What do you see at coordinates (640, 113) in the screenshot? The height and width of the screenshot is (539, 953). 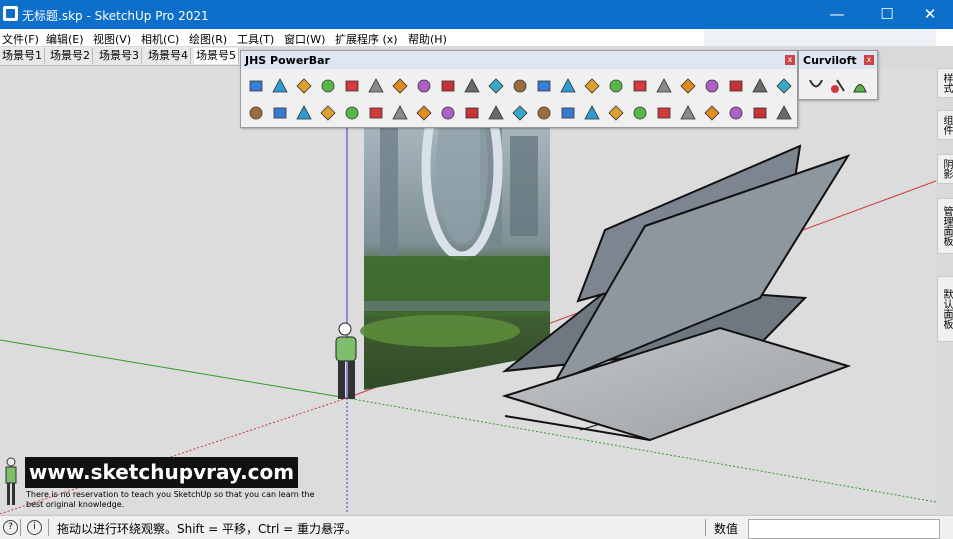 I see `powerbar-tool-40-icon` at bounding box center [640, 113].